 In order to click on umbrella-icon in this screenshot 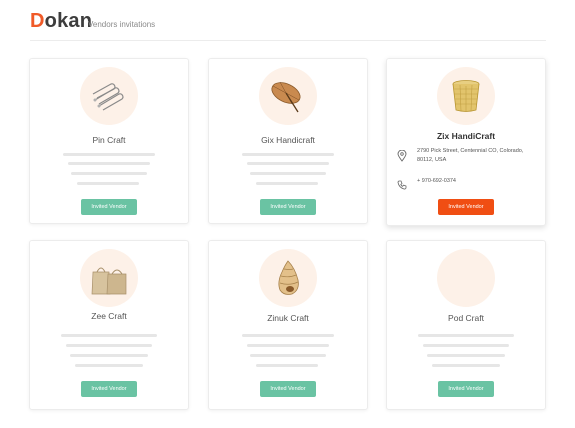, I will do `click(286, 97)`.